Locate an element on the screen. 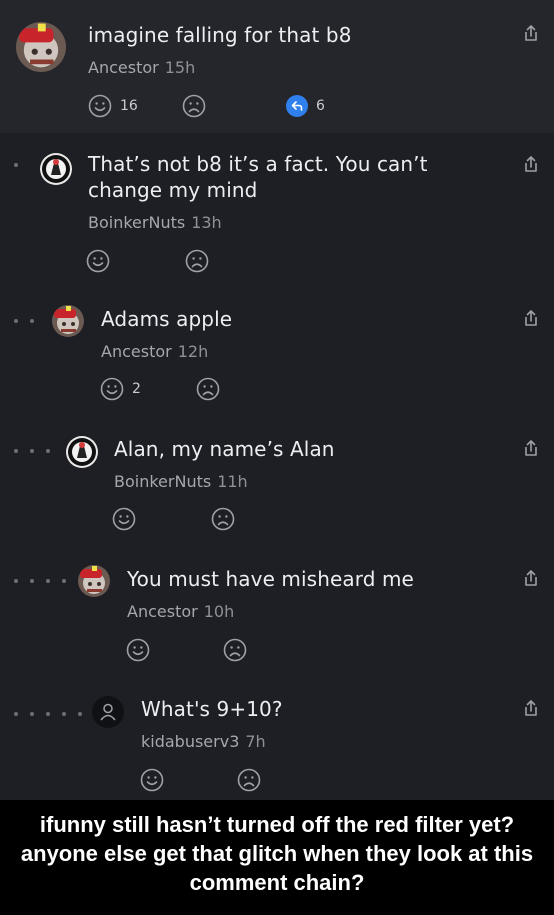 The image size is (554, 915). comment: What's 9+10? kidabuserv3 7h is located at coordinates (277, 736).